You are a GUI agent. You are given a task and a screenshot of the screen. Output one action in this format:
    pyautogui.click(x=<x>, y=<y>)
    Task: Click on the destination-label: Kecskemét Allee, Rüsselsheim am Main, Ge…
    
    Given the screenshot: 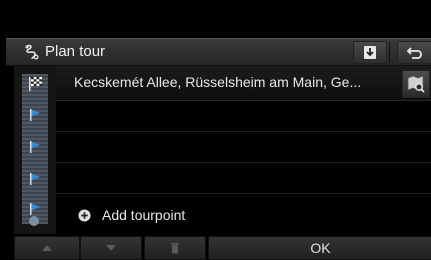 What is the action you would take?
    pyautogui.click(x=218, y=82)
    